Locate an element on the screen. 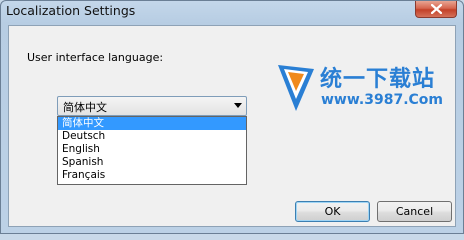 The width and height of the screenshot is (464, 240). language-label: User interface language: is located at coordinates (95, 57).